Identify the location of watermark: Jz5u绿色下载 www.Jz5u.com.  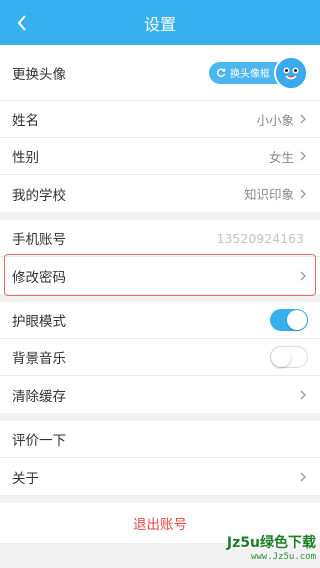
(271, 547).